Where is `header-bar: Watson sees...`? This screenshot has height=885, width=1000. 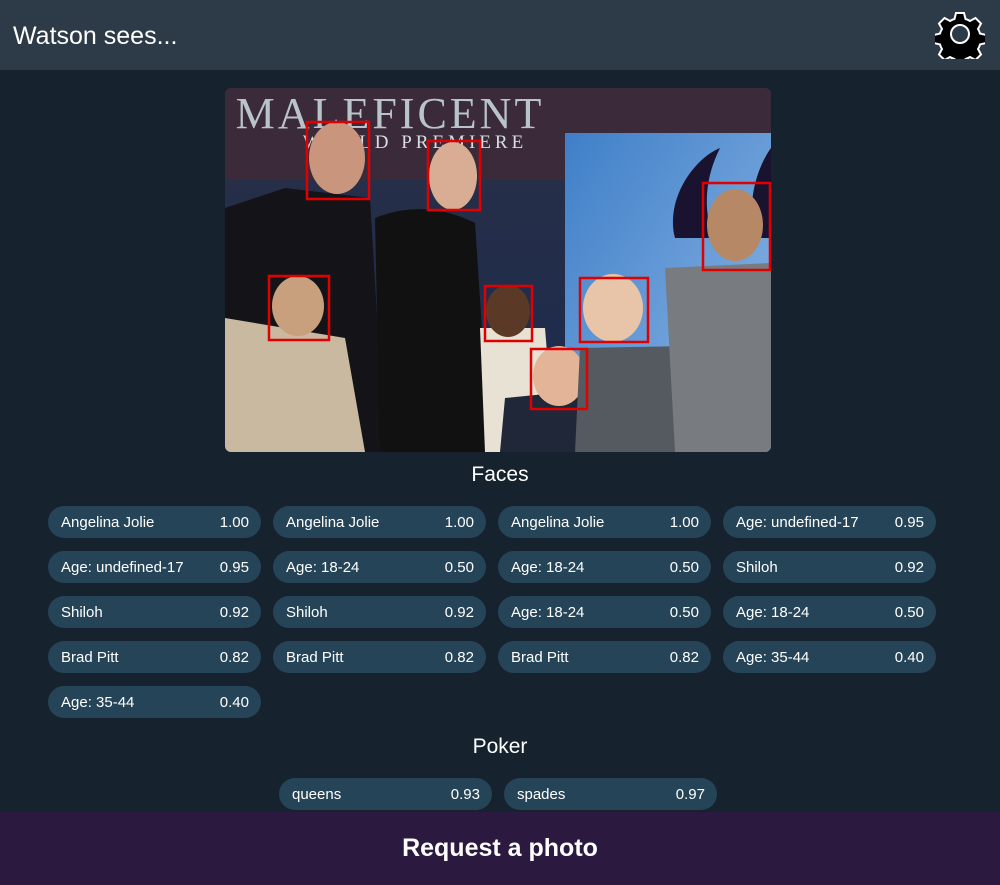 header-bar: Watson sees... is located at coordinates (500, 35).